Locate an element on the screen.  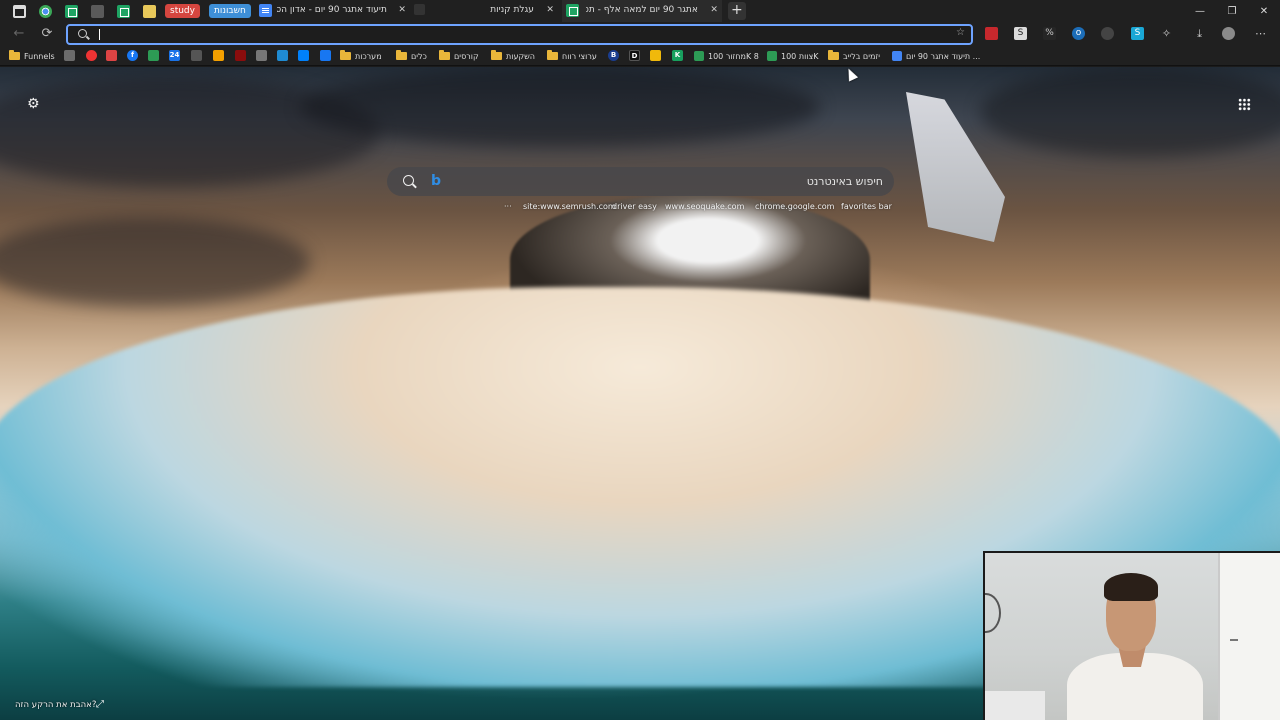
facebook-icon: f is located at coordinates (132, 55).